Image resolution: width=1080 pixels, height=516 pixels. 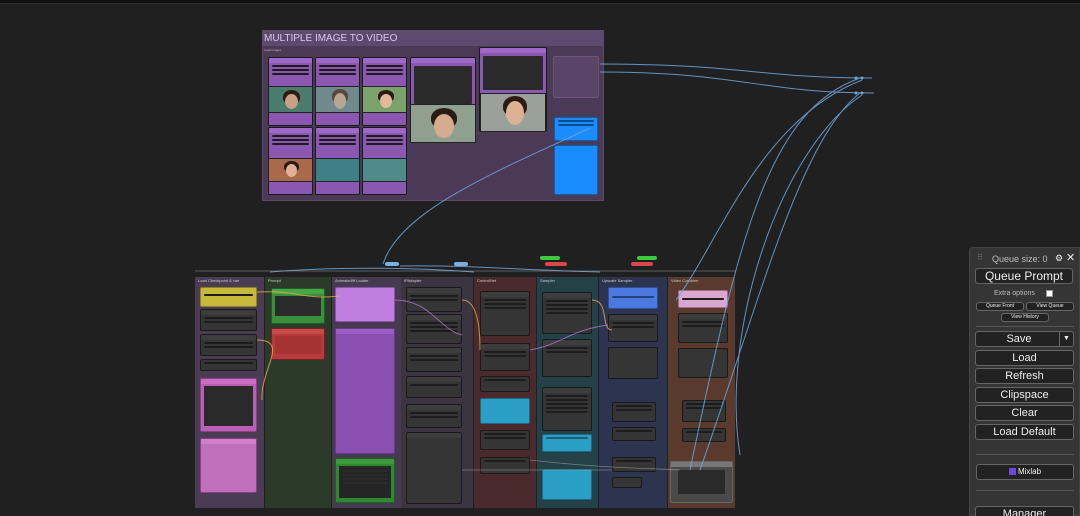 I want to click on top-menu-strip, so click(x=540, y=2).